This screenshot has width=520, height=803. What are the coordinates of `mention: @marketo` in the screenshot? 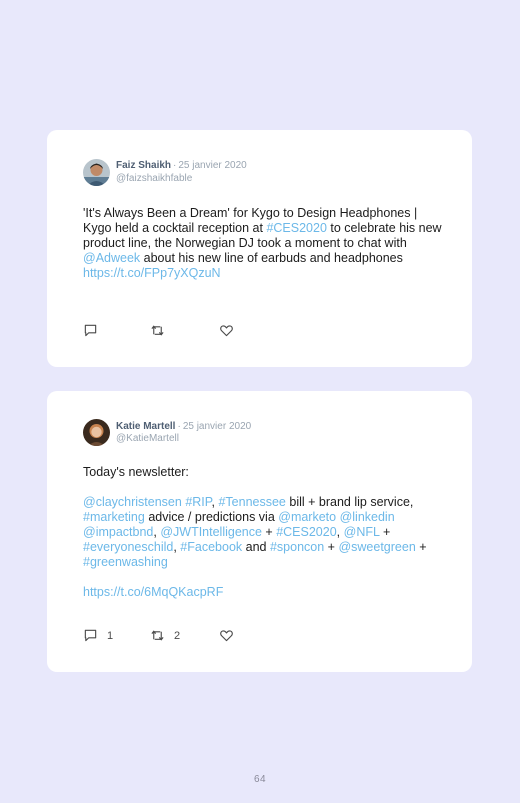 It's located at (307, 517).